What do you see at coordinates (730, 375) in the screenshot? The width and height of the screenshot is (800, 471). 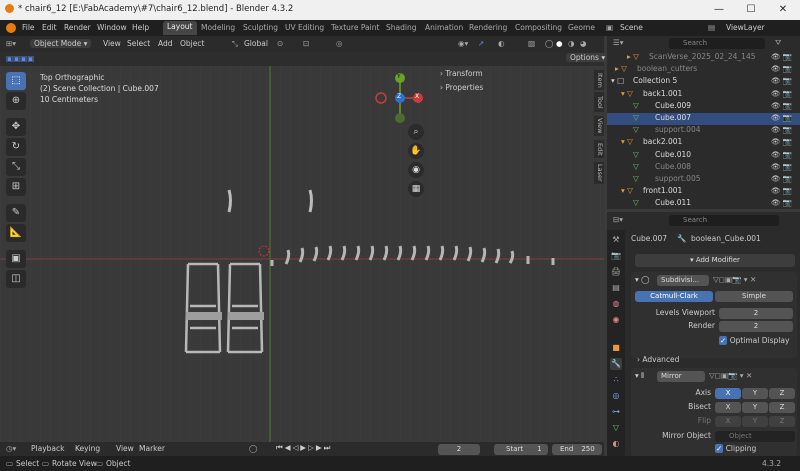 I see `mirror-toggle-icons: ▽◻▣📷 ▾ ✕` at bounding box center [730, 375].